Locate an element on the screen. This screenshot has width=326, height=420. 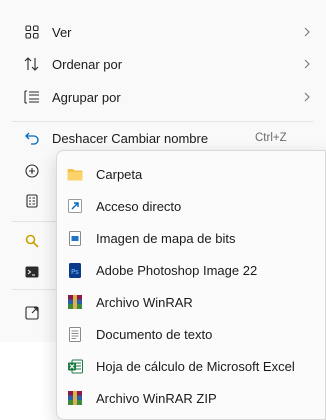
add-circle-icon is located at coordinates (32, 171).